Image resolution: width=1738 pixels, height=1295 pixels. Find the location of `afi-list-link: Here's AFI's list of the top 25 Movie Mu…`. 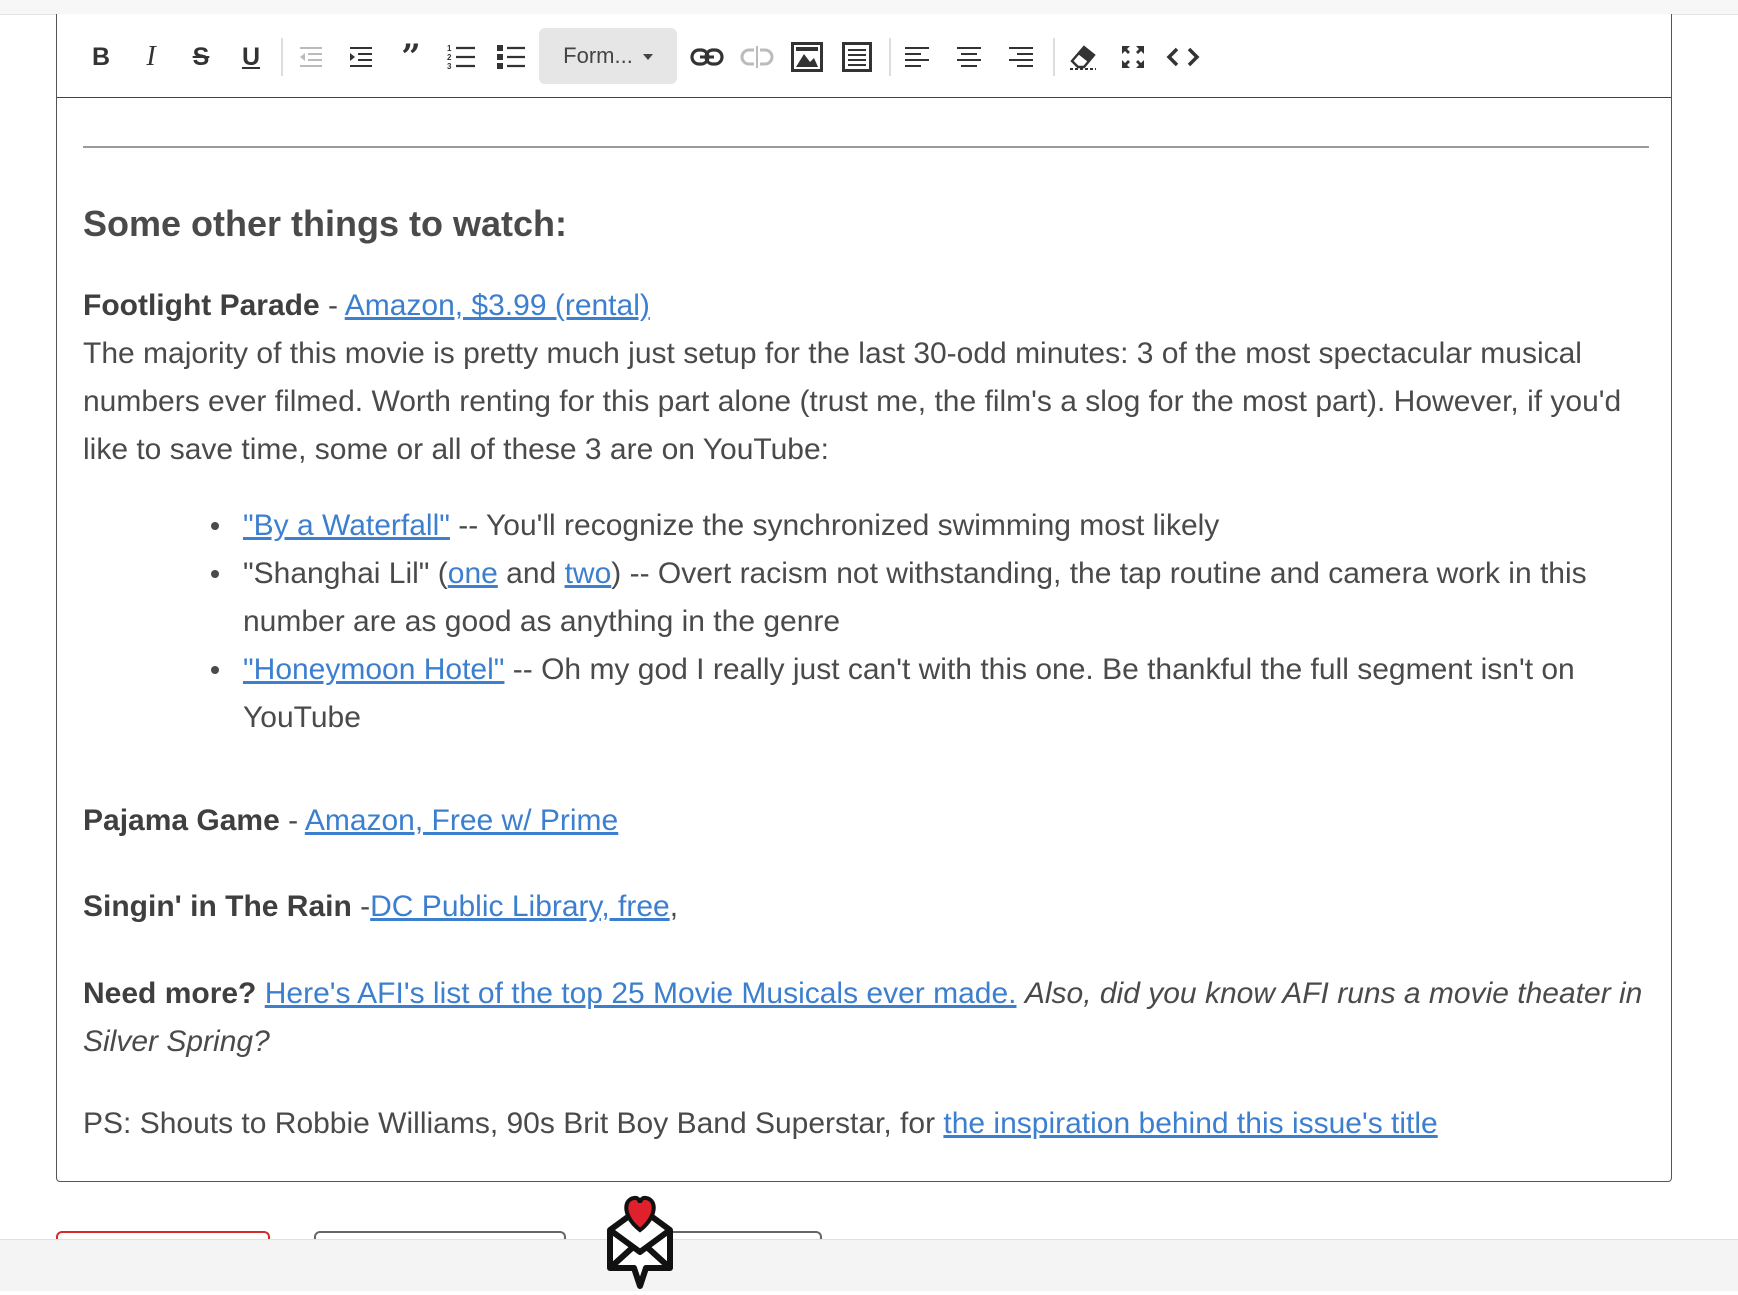

afi-list-link: Here's AFI's list of the top 25 Movie Mu… is located at coordinates (641, 993).